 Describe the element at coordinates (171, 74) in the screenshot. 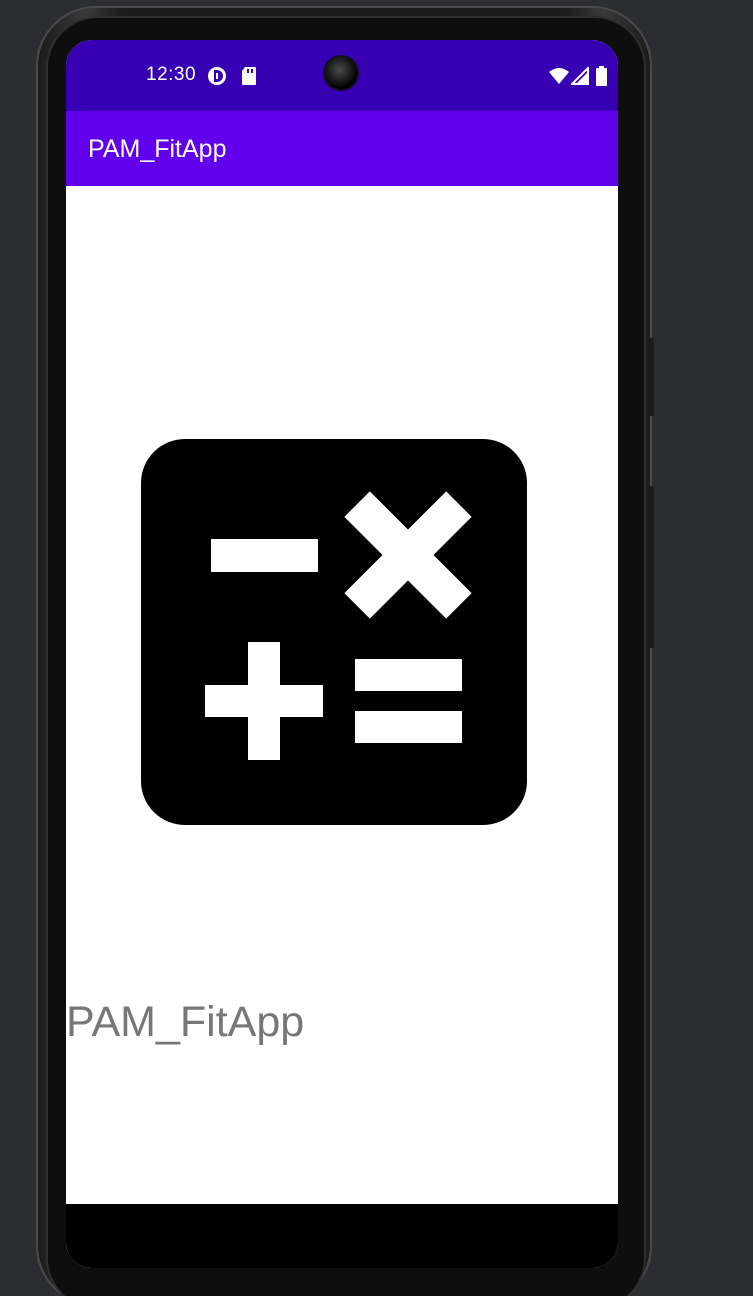

I see `status-time: 12:30` at that location.